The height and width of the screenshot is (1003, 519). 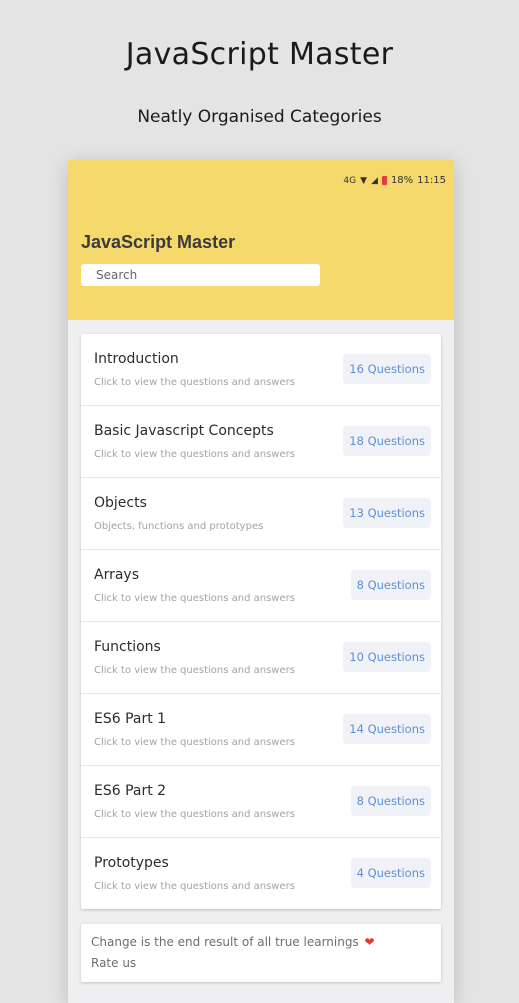 What do you see at coordinates (387, 369) in the screenshot?
I see `question-count-badge: 16 Questions` at bounding box center [387, 369].